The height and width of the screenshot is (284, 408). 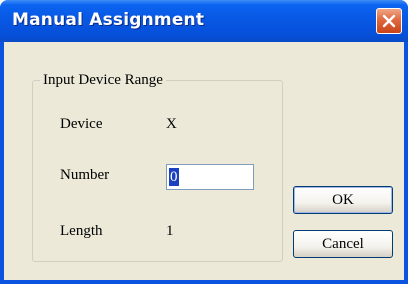 I want to click on number-label: Number, so click(x=85, y=175).